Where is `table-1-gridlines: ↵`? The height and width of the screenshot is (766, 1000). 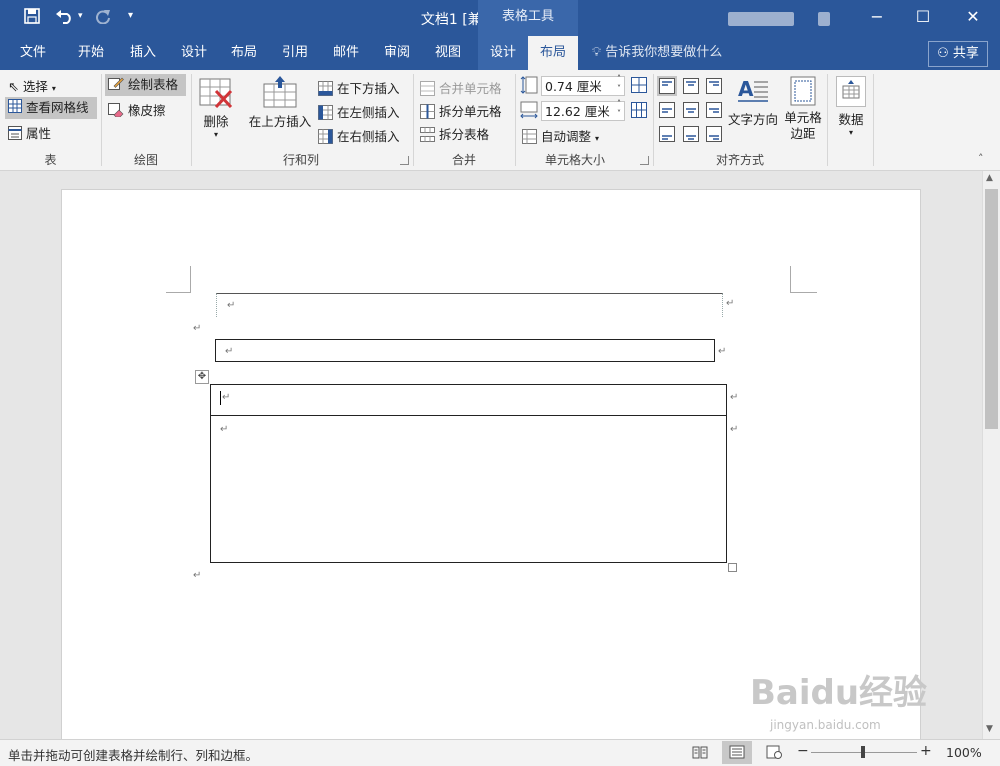 table-1-gridlines: ↵ is located at coordinates (469, 305).